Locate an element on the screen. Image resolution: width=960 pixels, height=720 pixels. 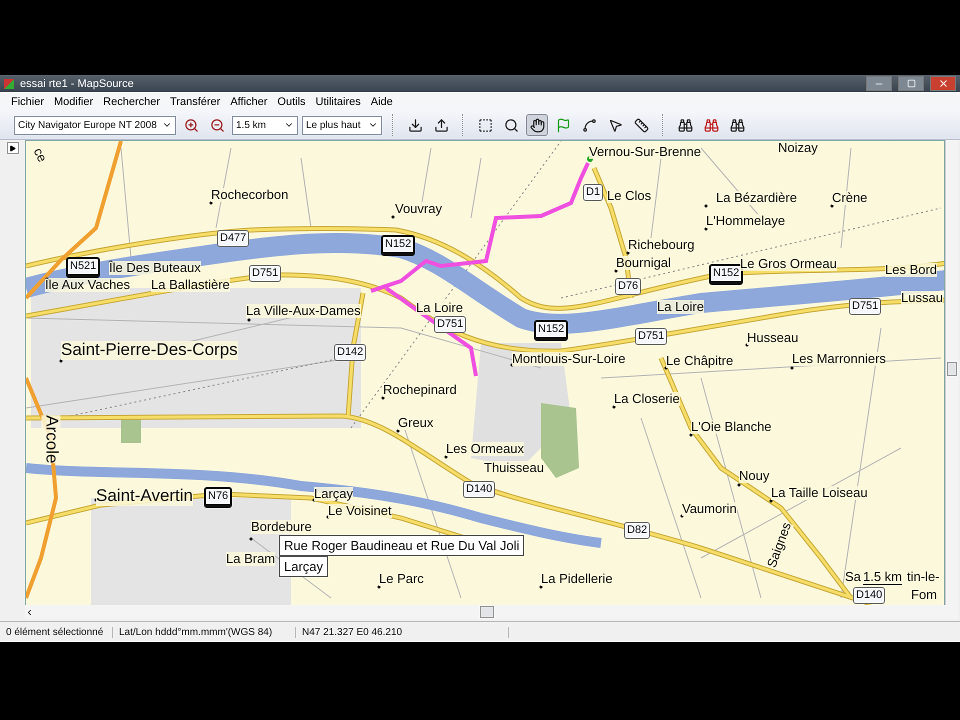
place-label: Arcole is located at coordinates (51, 439).